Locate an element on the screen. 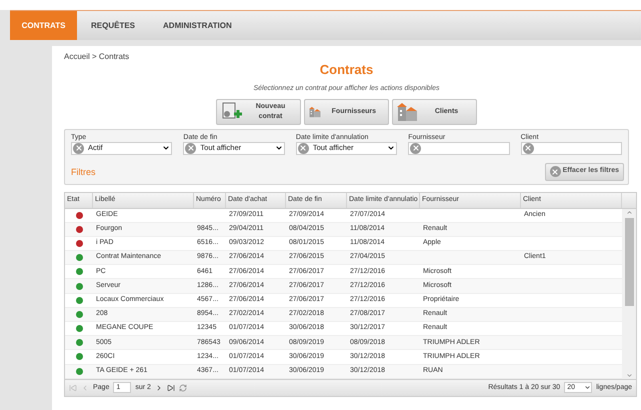 The image size is (641, 410). refresh-icon is located at coordinates (182, 388).